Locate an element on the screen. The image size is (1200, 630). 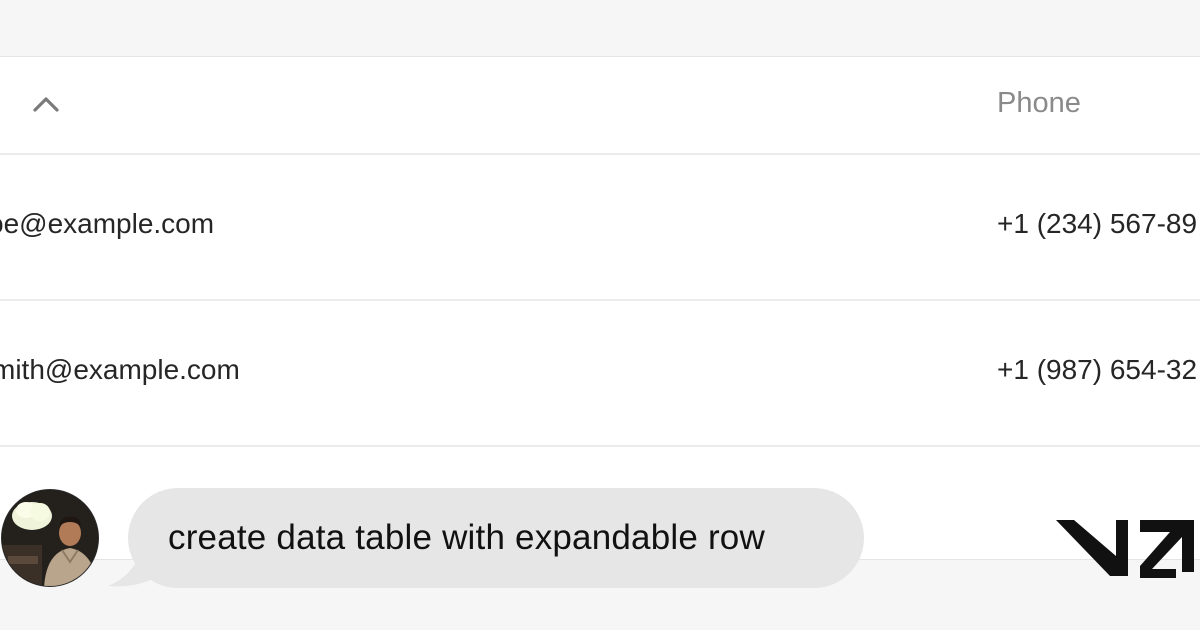
chevron-up-icon is located at coordinates (46, 104).